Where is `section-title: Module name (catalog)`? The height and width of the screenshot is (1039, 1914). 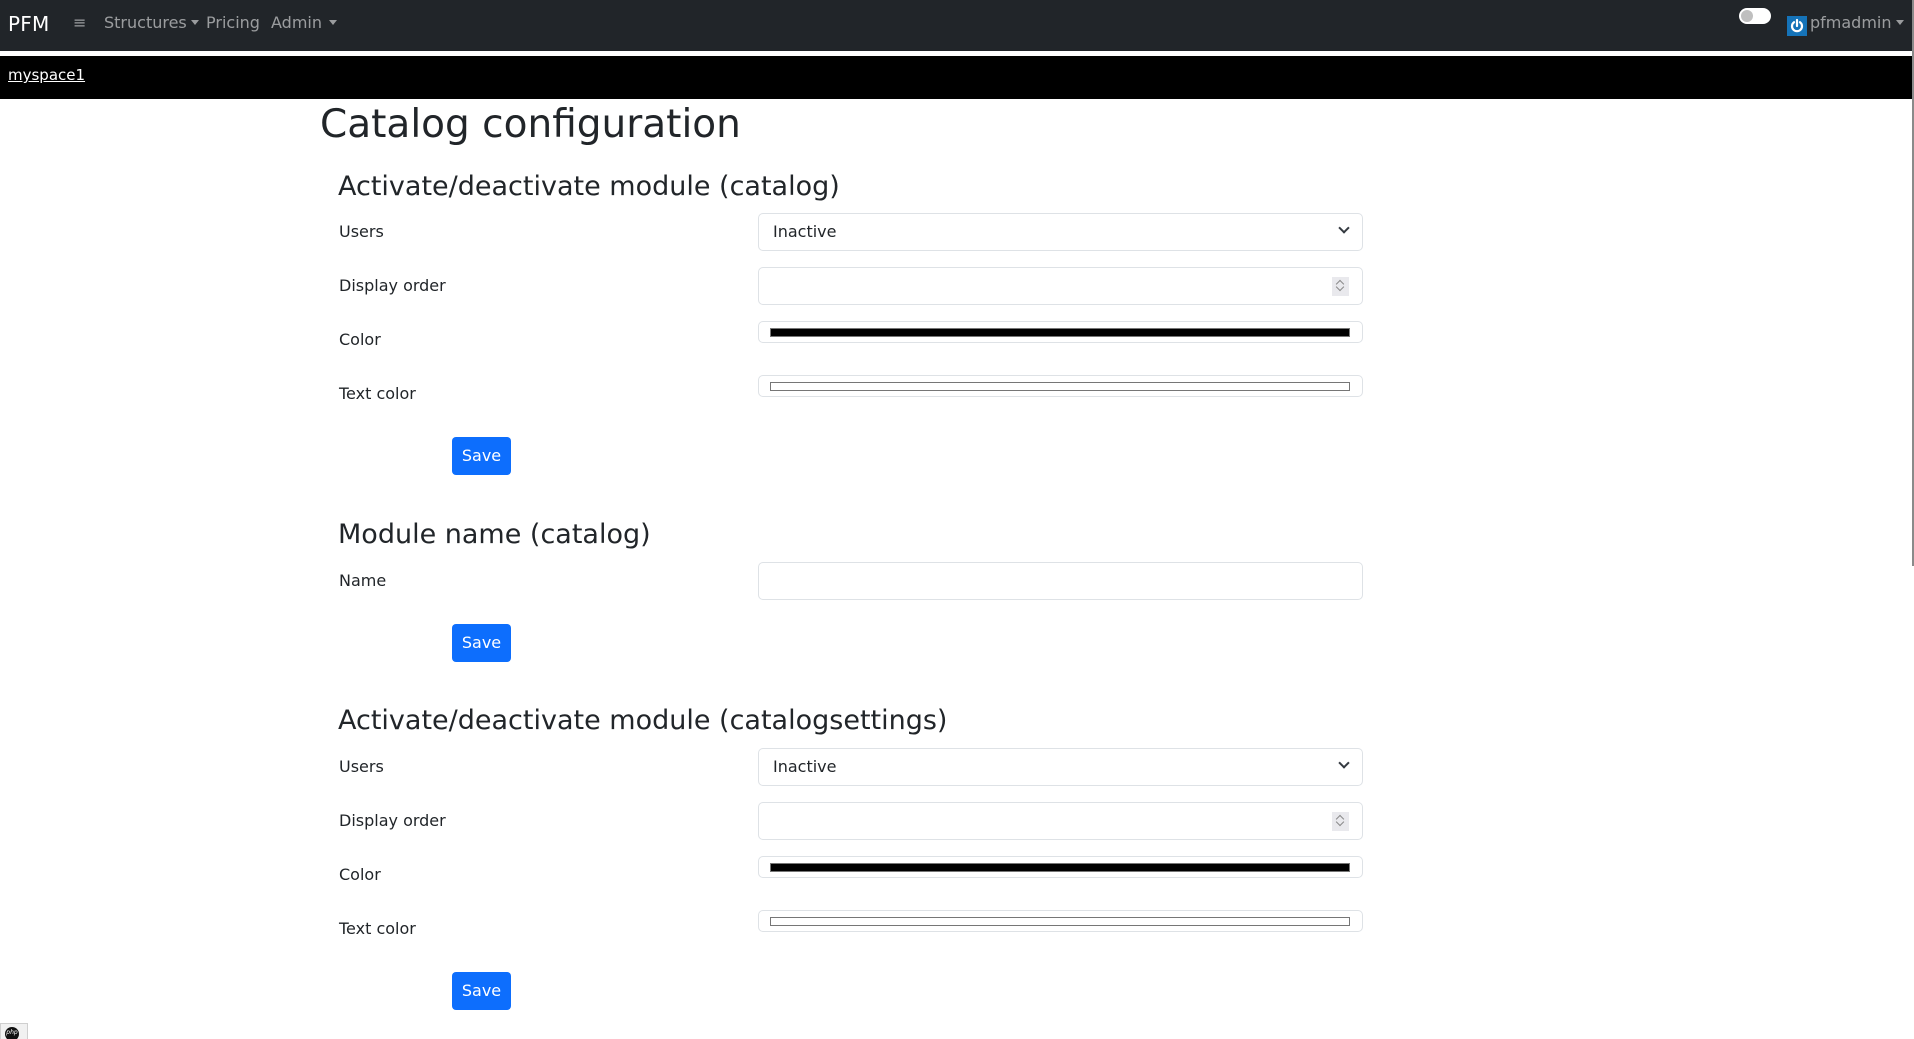 section-title: Module name (catalog) is located at coordinates (494, 534).